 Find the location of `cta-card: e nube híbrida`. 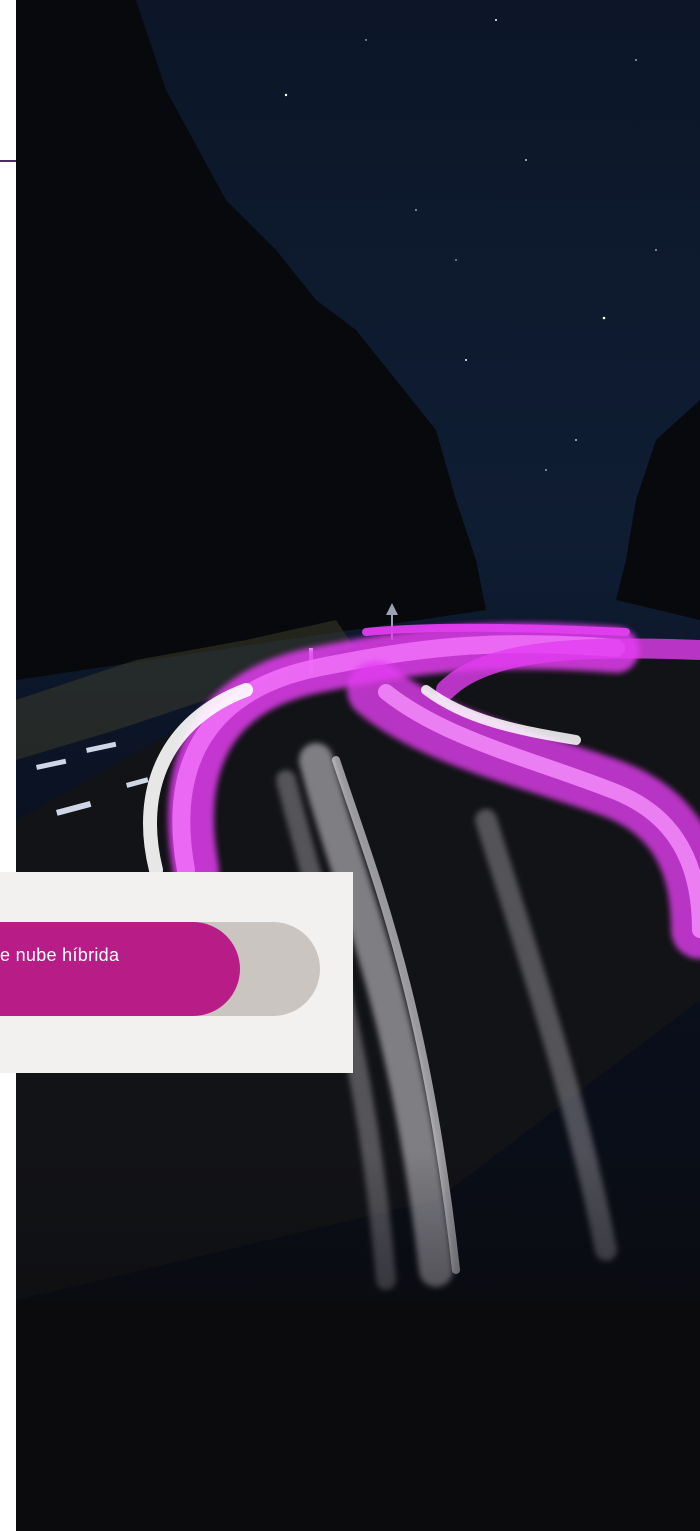

cta-card: e nube híbrida is located at coordinates (176, 972).